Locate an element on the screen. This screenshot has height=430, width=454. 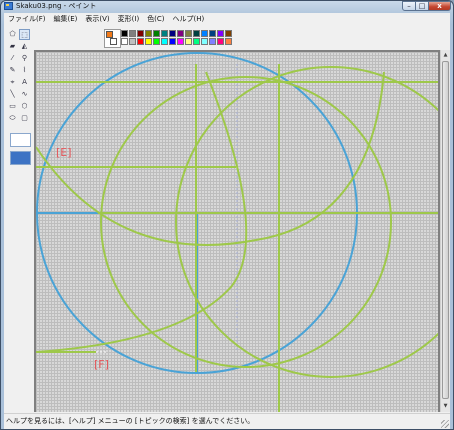
resize-grip-icon is located at coordinates (445, 424).